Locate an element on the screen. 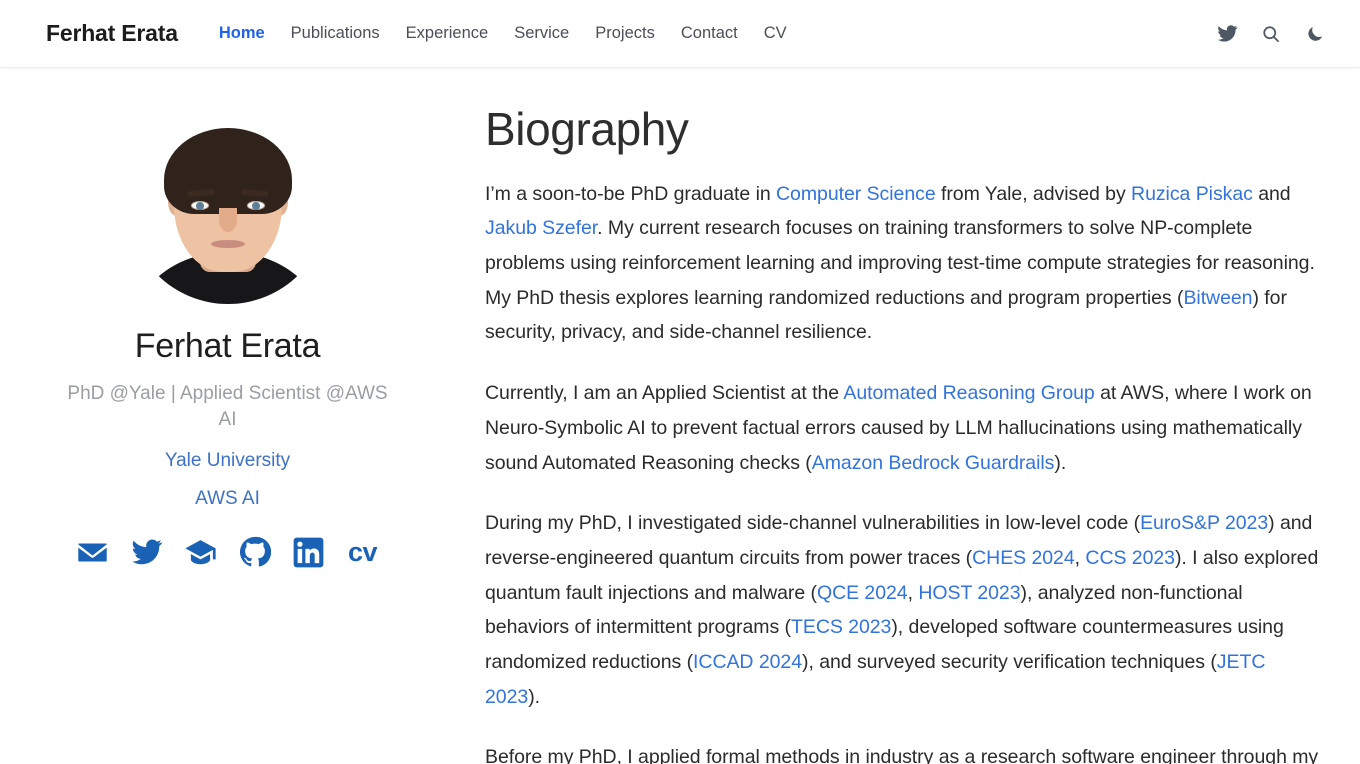  navbar-actions is located at coordinates (1271, 34).